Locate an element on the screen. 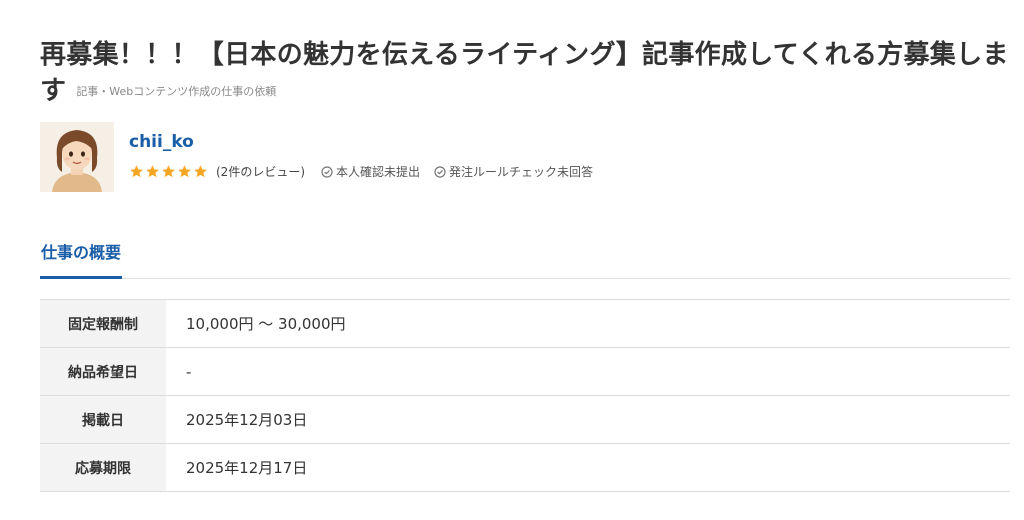 This screenshot has height=520, width=1024. table-row: 応募期限 2025年12月17日 is located at coordinates (525, 467).